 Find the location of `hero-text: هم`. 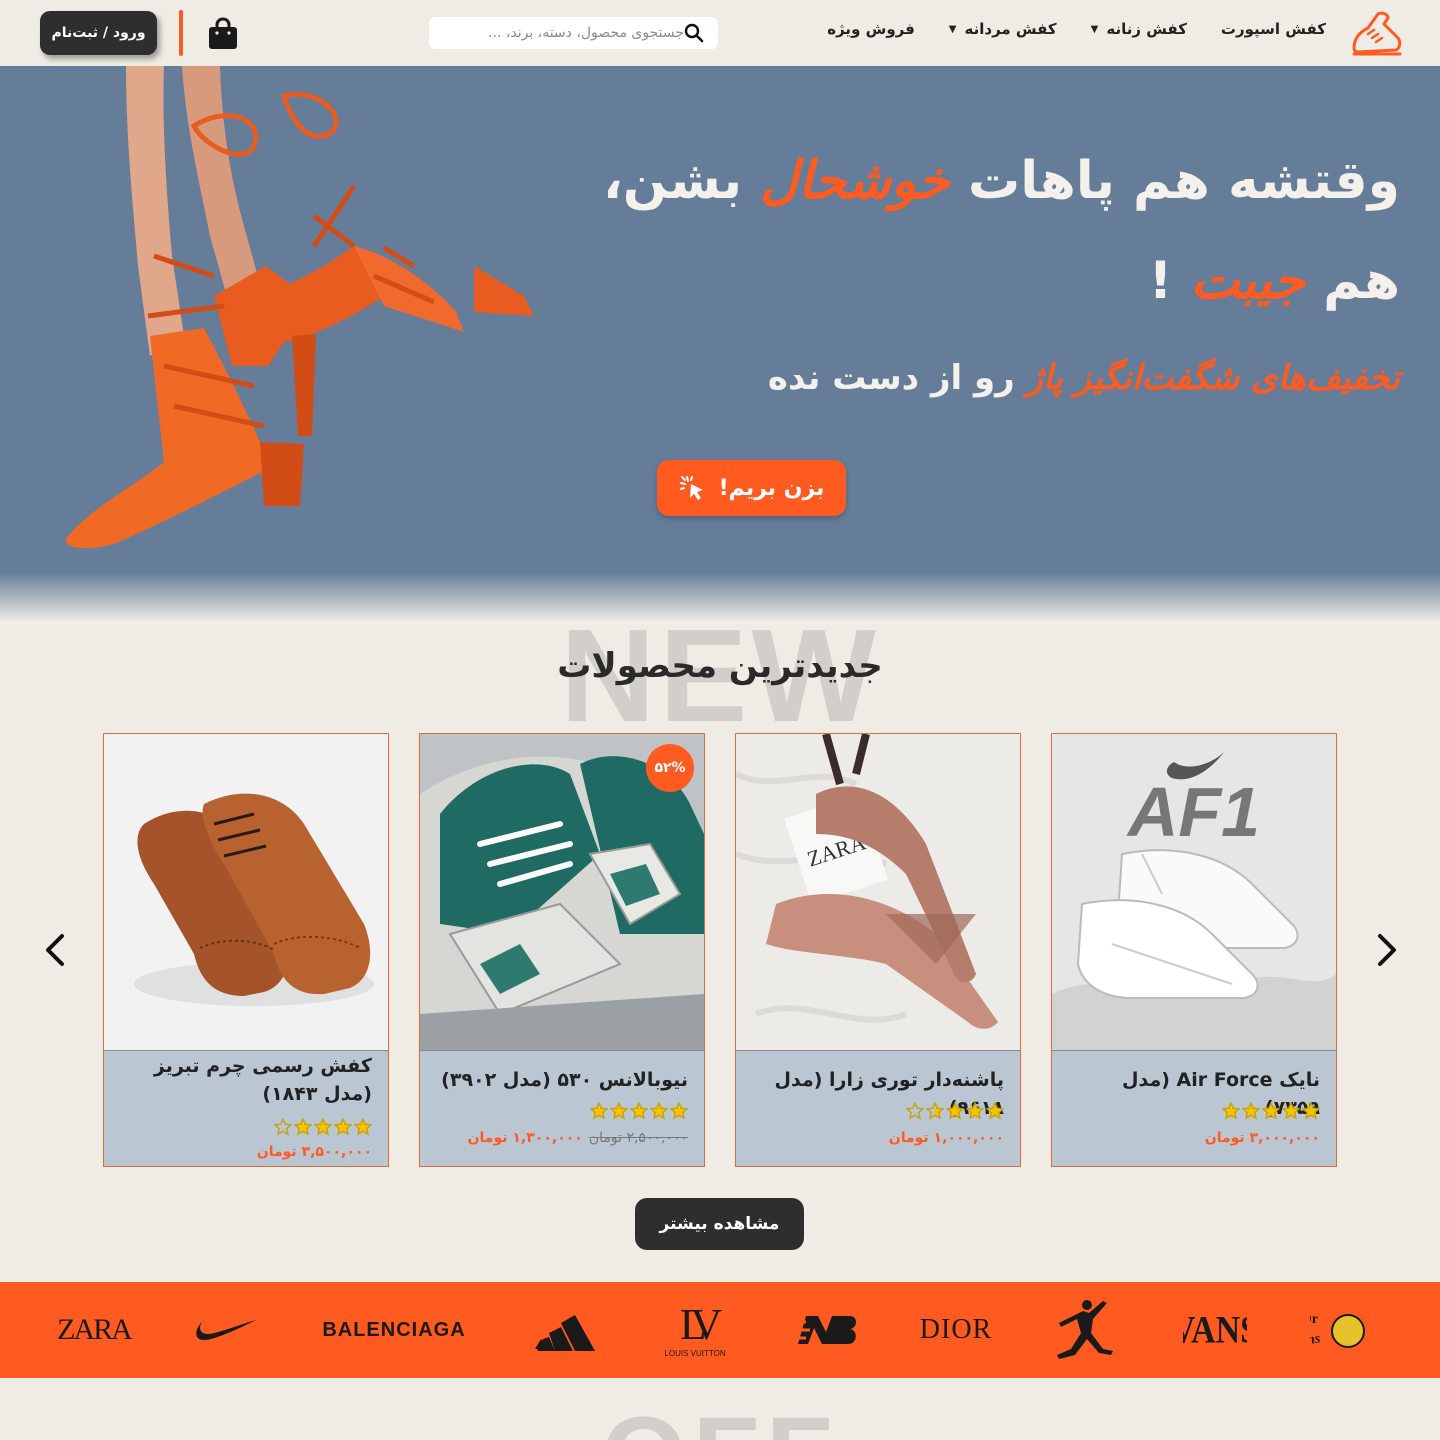

hero-text: هم is located at coordinates (1352, 281).